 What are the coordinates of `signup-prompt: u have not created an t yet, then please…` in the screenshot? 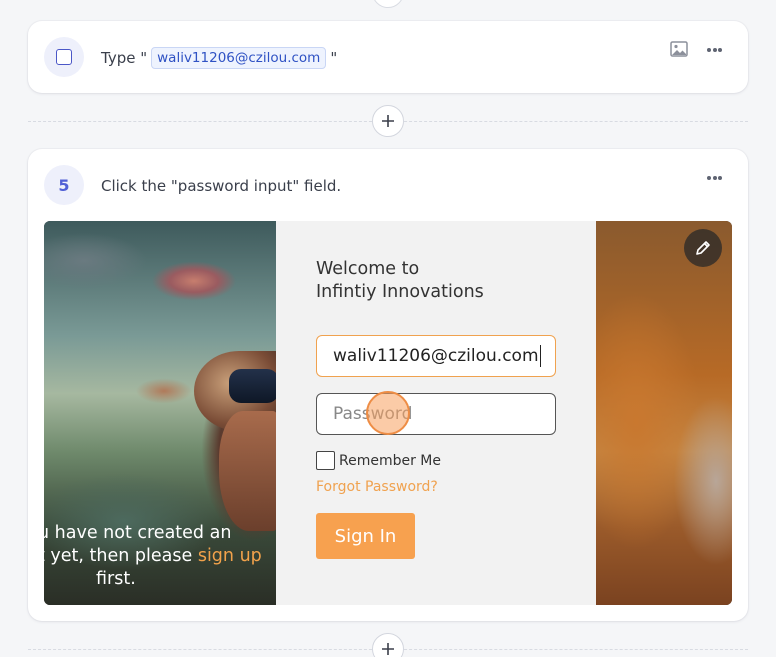 It's located at (160, 556).